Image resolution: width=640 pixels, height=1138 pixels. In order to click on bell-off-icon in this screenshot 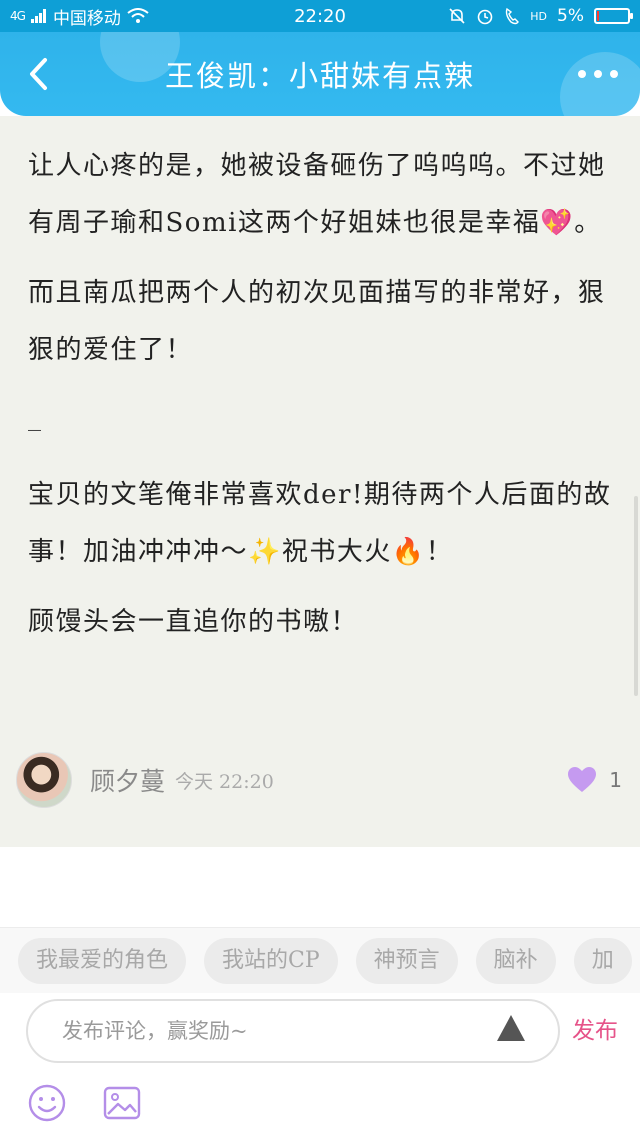, I will do `click(457, 16)`.